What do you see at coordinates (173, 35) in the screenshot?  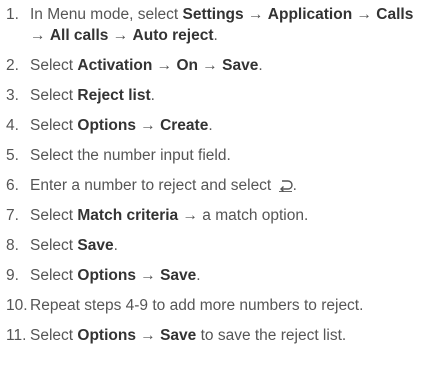 I see `menu-term: Auto reject` at bounding box center [173, 35].